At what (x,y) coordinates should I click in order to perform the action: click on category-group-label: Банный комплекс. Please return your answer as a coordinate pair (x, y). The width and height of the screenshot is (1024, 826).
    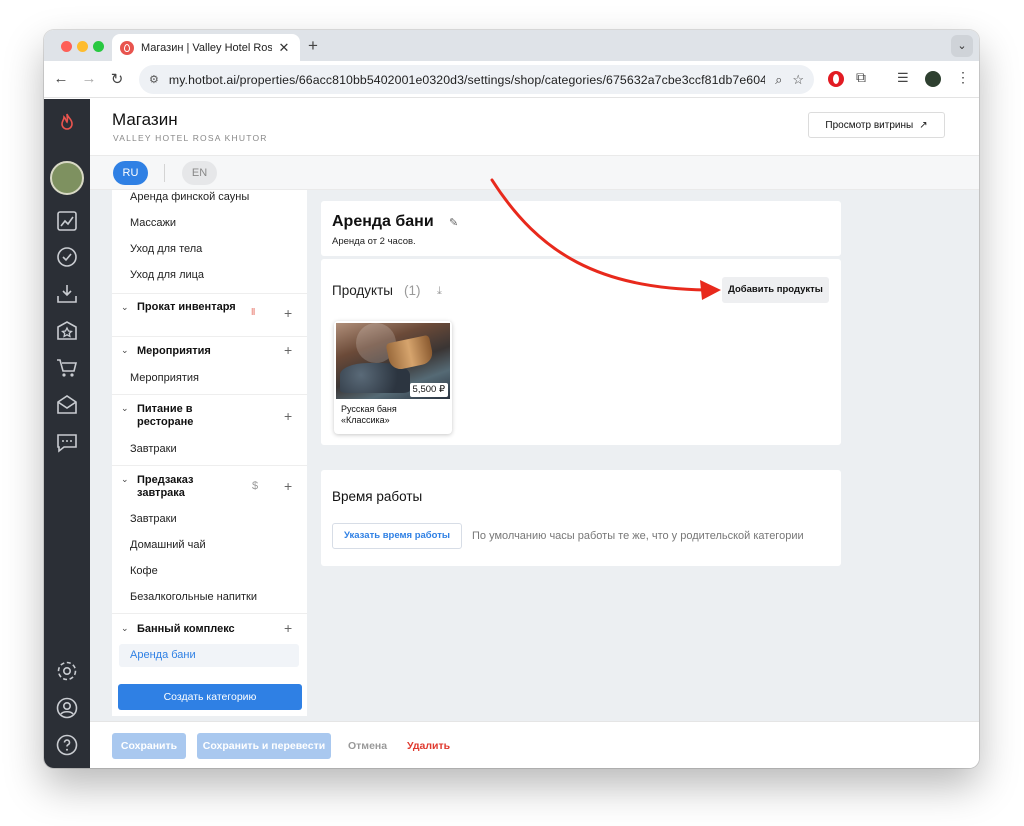
    Looking at the image, I should click on (186, 629).